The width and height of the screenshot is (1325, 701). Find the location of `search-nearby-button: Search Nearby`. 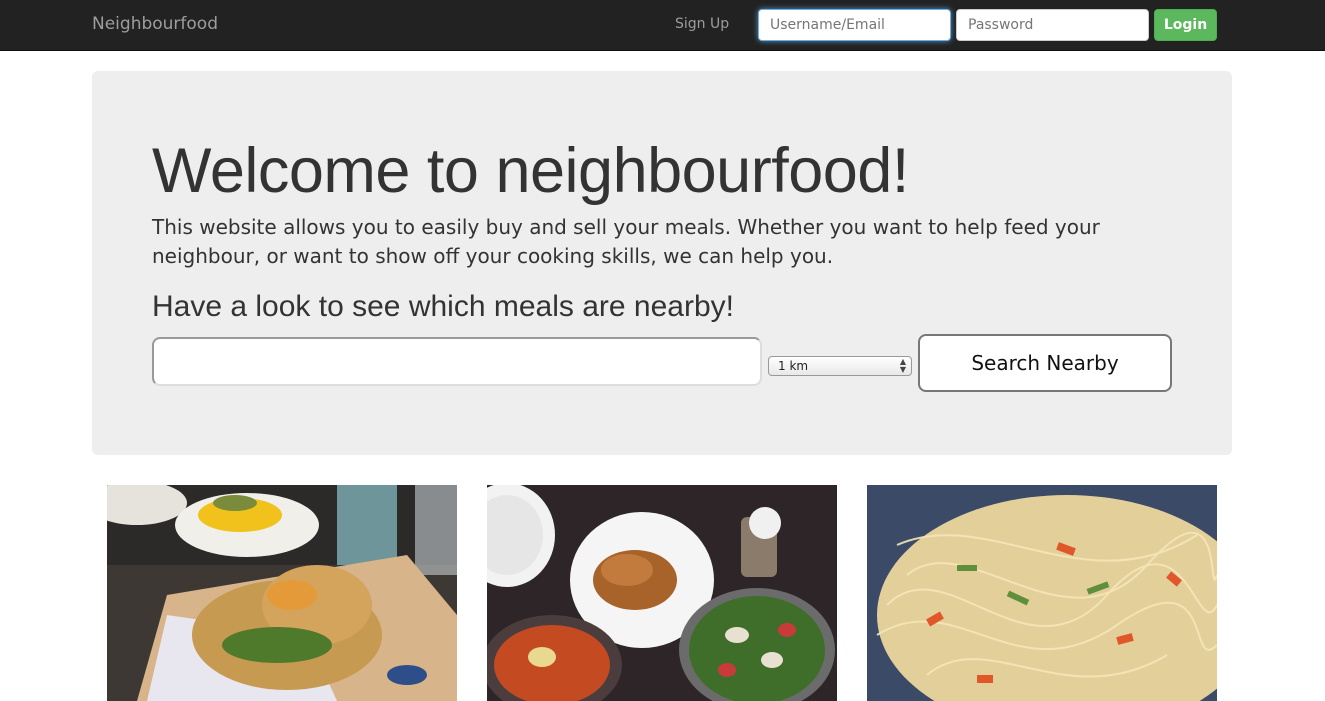

search-nearby-button: Search Nearby is located at coordinates (1045, 363).